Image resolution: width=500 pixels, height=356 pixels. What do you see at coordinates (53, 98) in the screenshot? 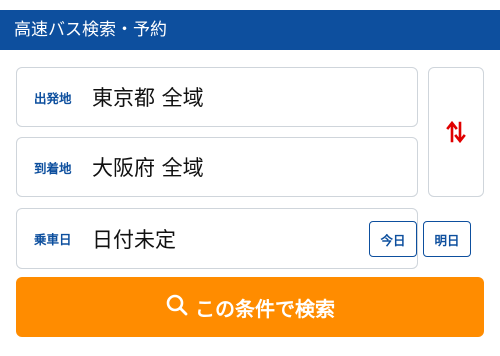
I see `departure-label: 出発地` at bounding box center [53, 98].